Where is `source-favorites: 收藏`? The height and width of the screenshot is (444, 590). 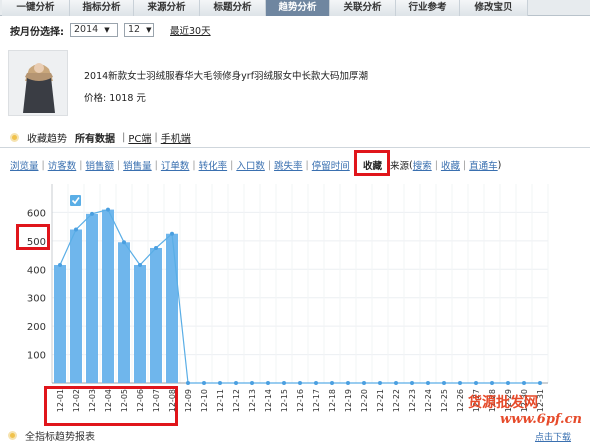 source-favorites: 收藏 is located at coordinates (450, 165).